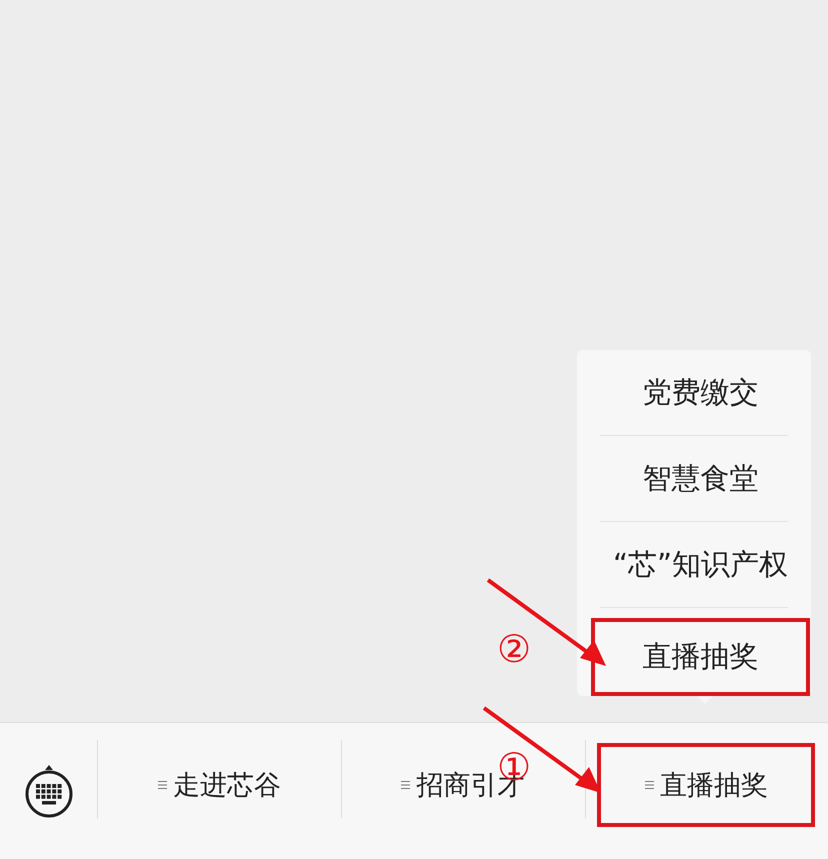 Image resolution: width=828 pixels, height=859 pixels. What do you see at coordinates (700, 392) in the screenshot?
I see `menu-item: 党费缴交` at bounding box center [700, 392].